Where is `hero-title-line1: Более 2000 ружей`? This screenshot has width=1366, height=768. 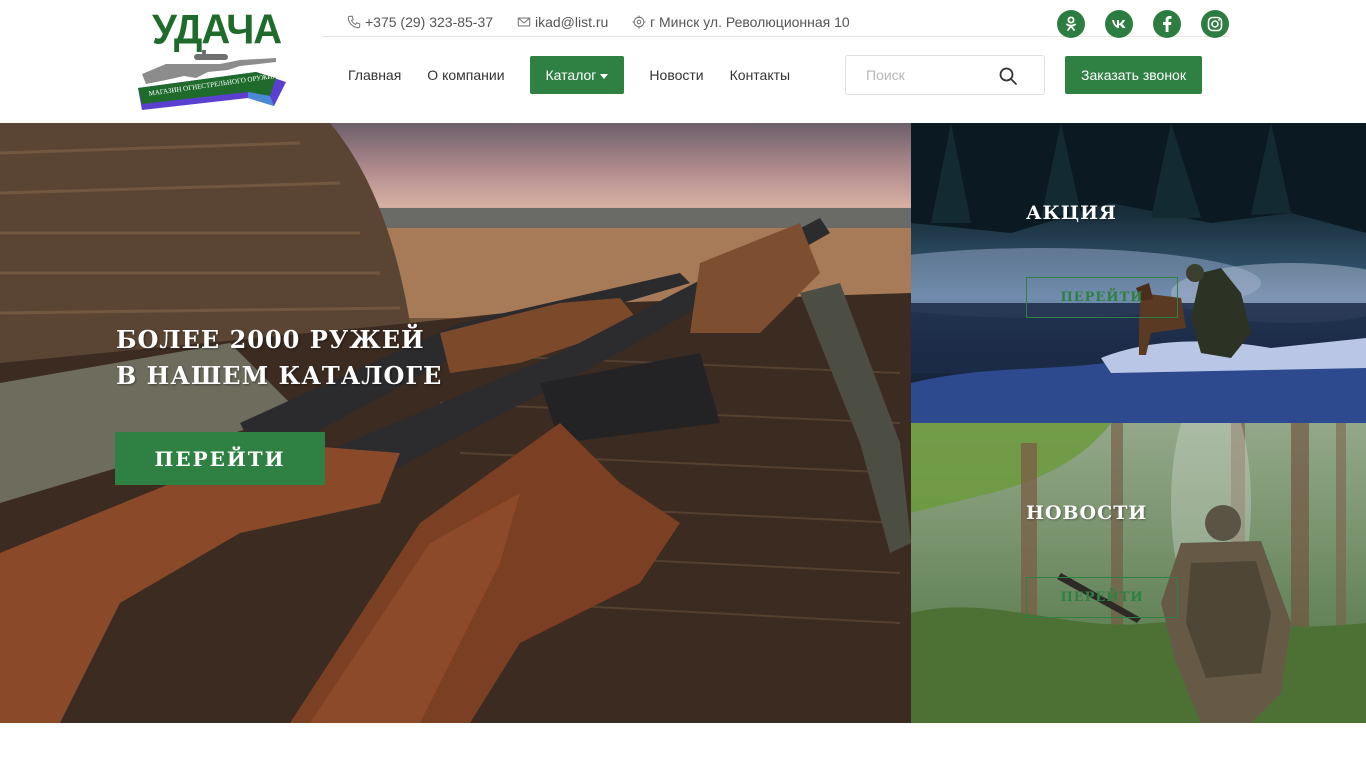 hero-title-line1: Более 2000 ружей is located at coordinates (270, 339).